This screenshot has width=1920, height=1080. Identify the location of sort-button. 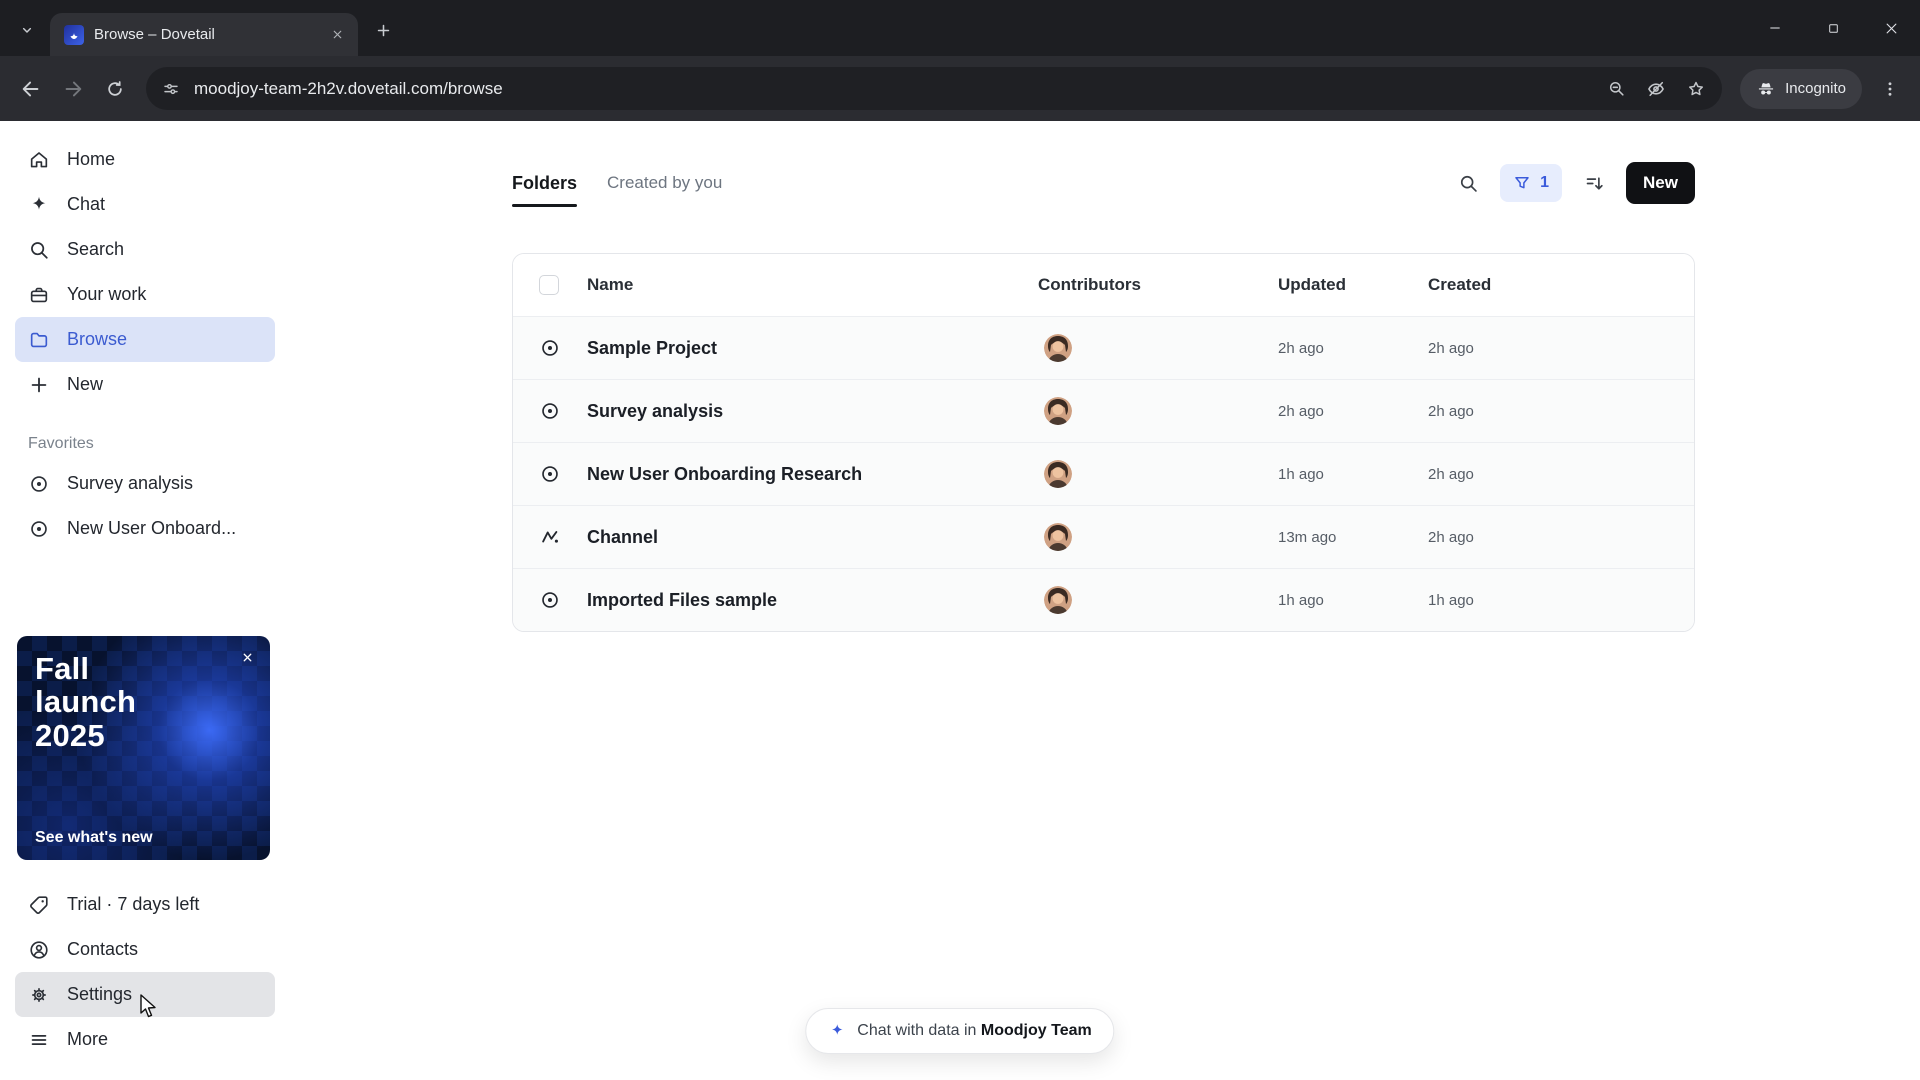
(1594, 183).